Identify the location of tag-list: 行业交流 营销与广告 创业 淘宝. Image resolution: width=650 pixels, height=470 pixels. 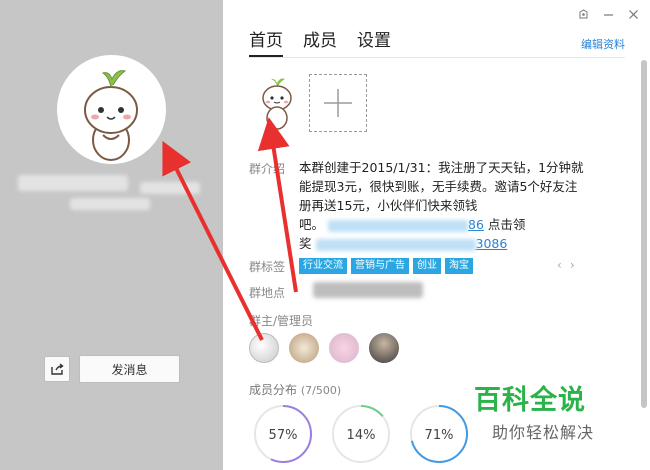
(386, 266).